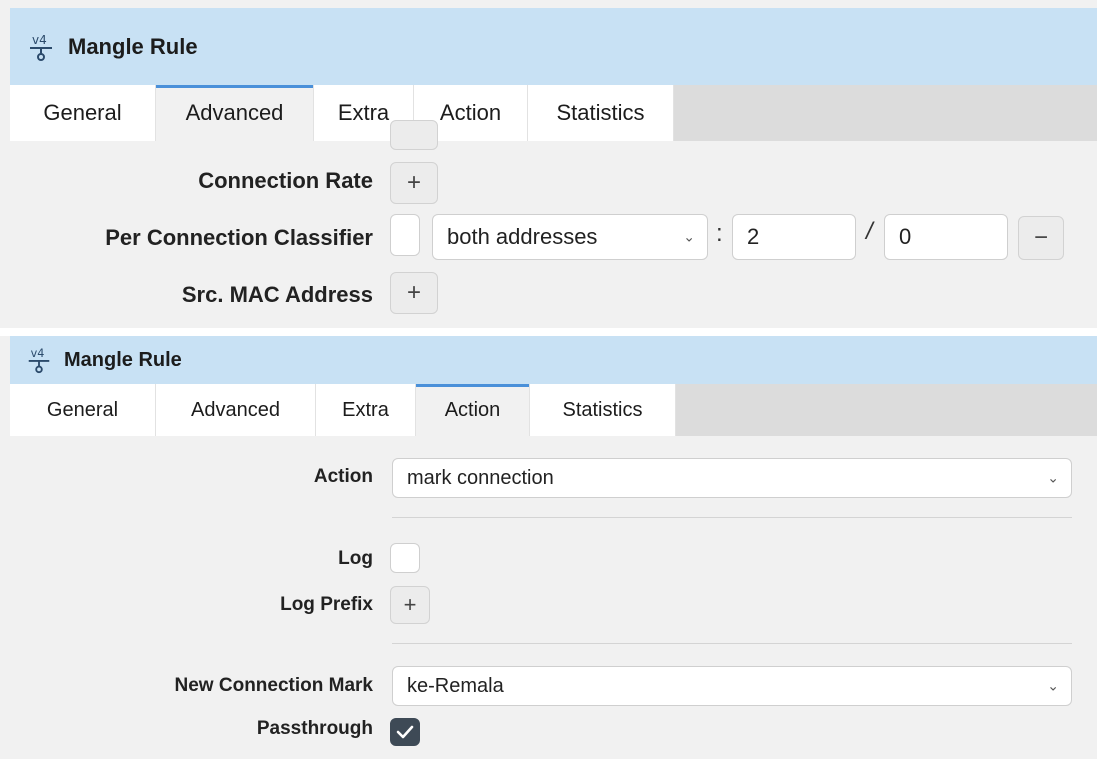 Image resolution: width=1097 pixels, height=759 pixels. What do you see at coordinates (410, 605) in the screenshot?
I see `log-prefix-add-button: +` at bounding box center [410, 605].